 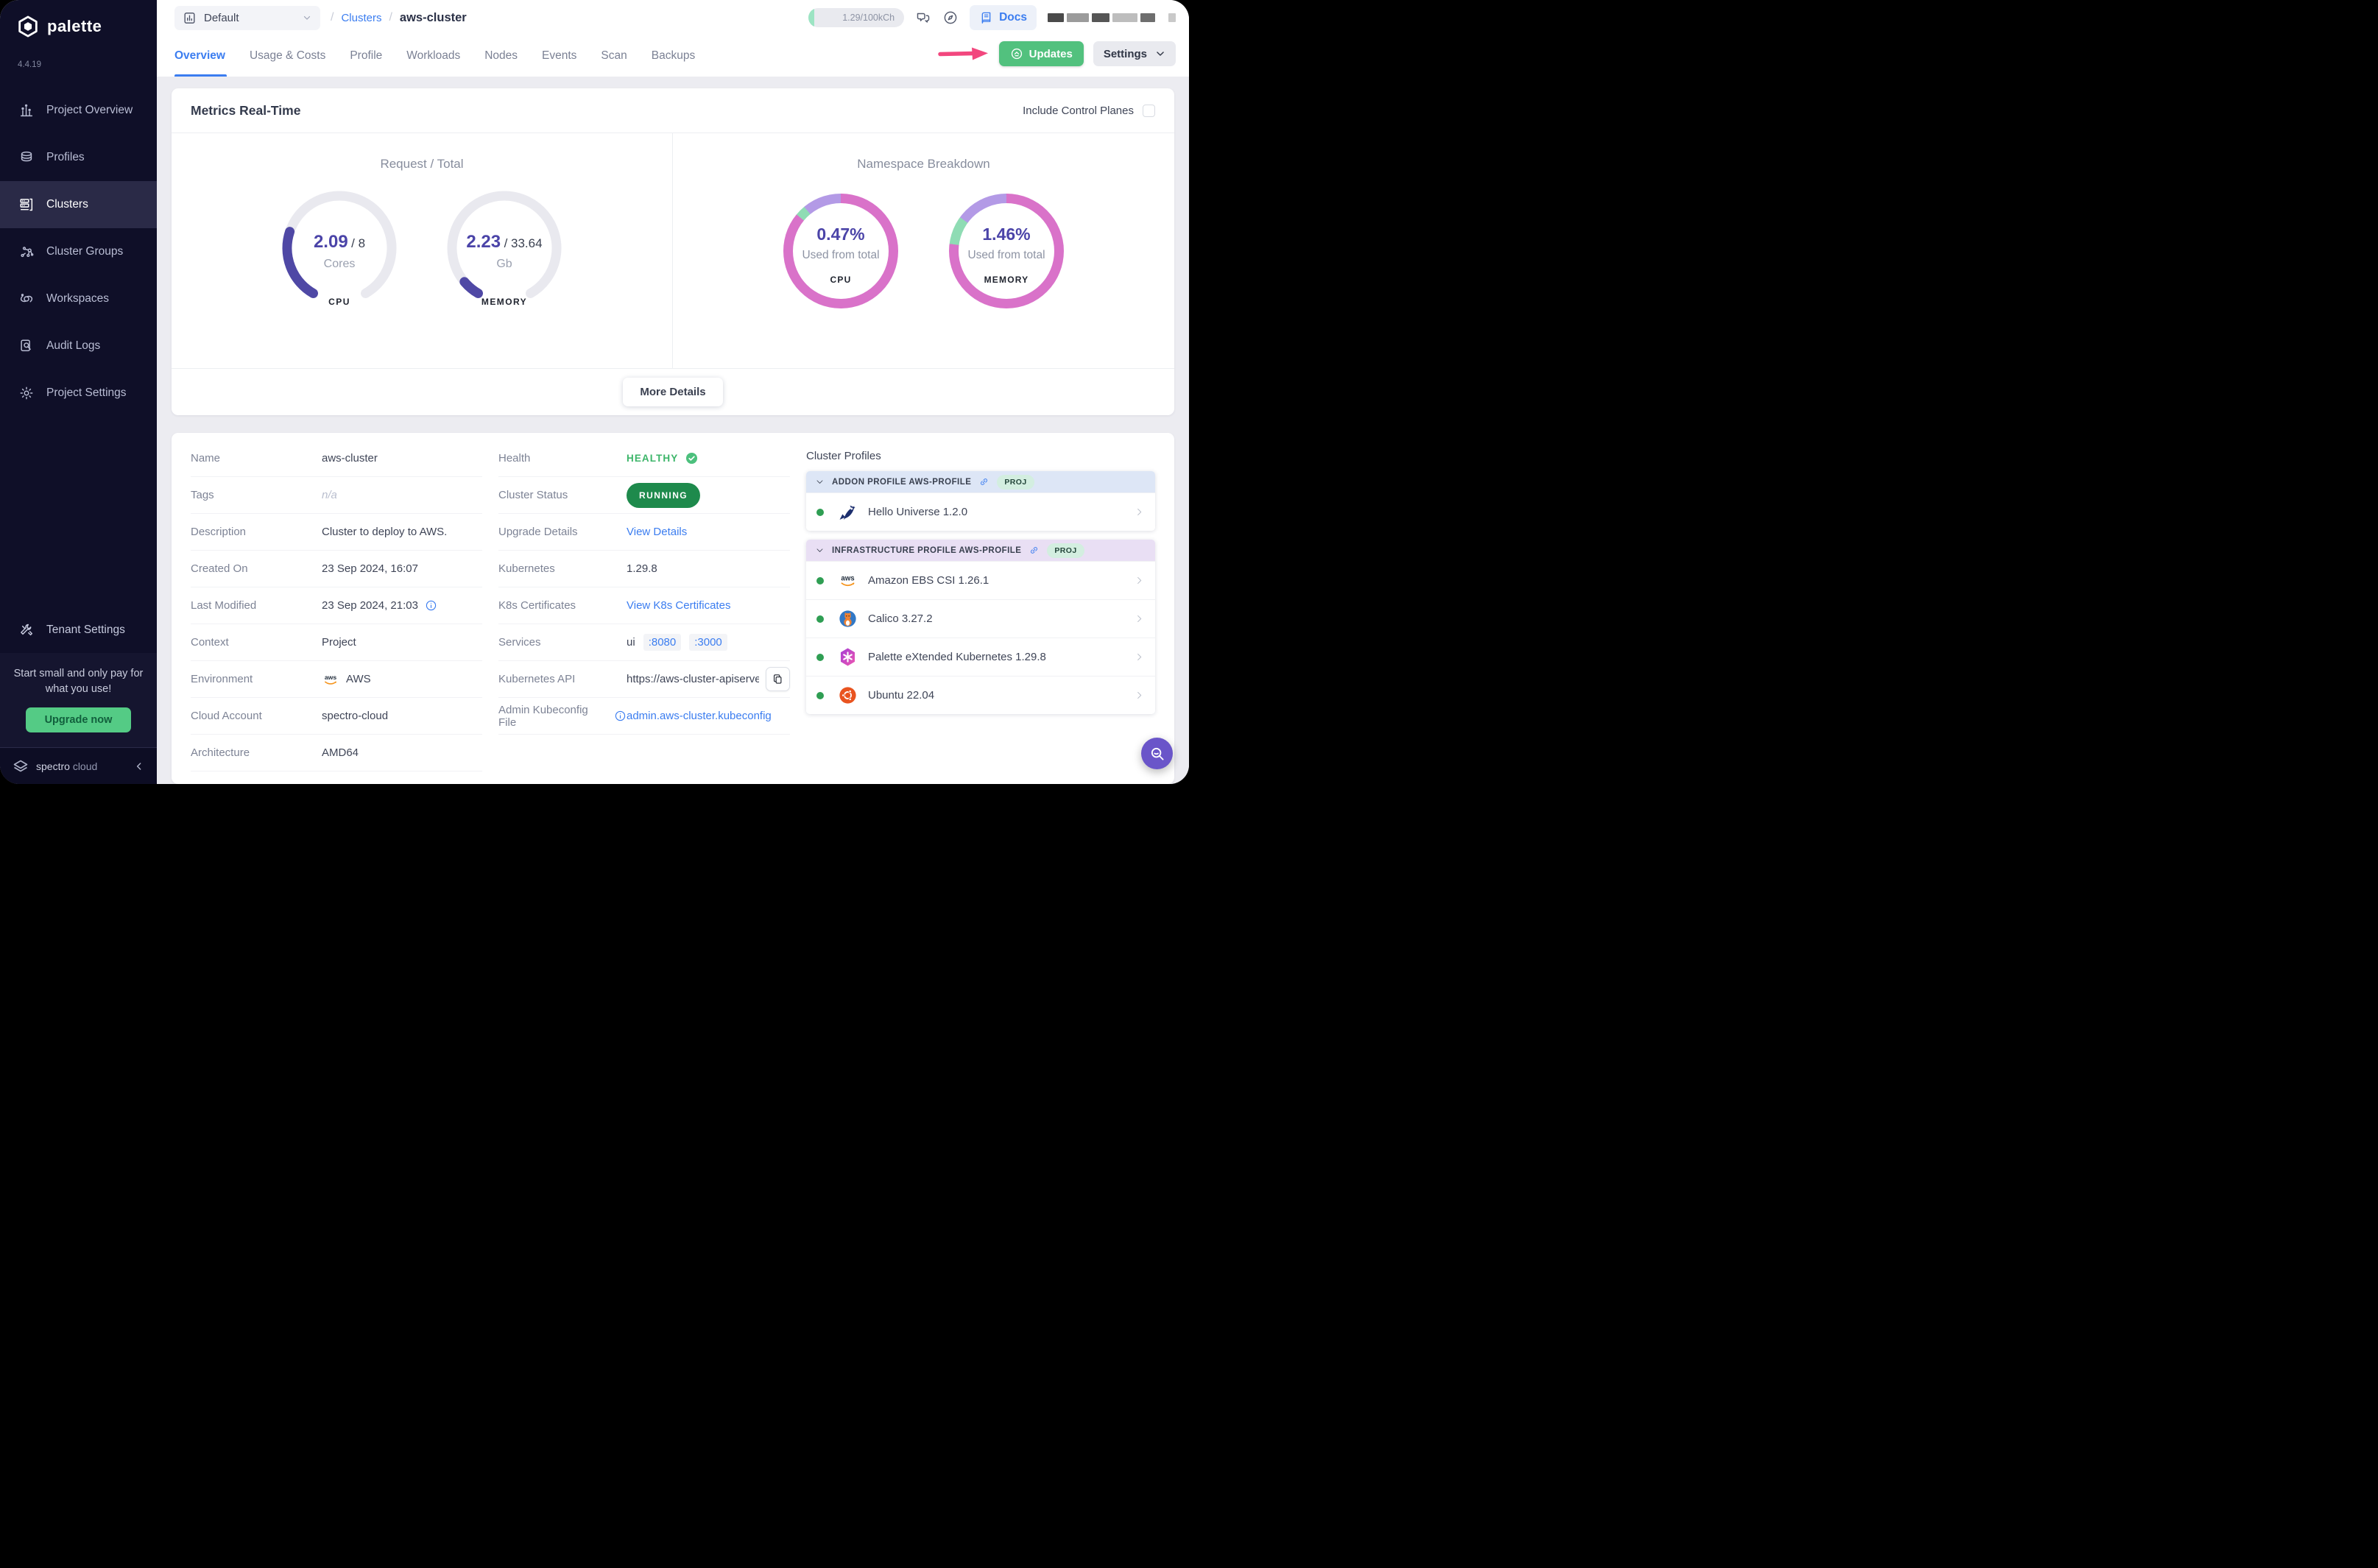 What do you see at coordinates (339, 264) in the screenshot?
I see `gauge-unit: Cores` at bounding box center [339, 264].